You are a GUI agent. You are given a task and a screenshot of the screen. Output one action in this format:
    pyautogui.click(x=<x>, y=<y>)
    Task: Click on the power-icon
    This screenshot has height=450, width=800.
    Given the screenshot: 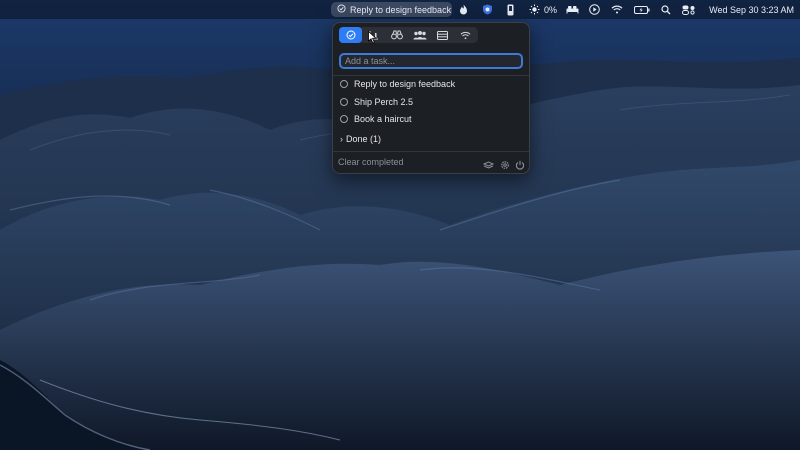 What is the action you would take?
    pyautogui.click(x=520, y=166)
    